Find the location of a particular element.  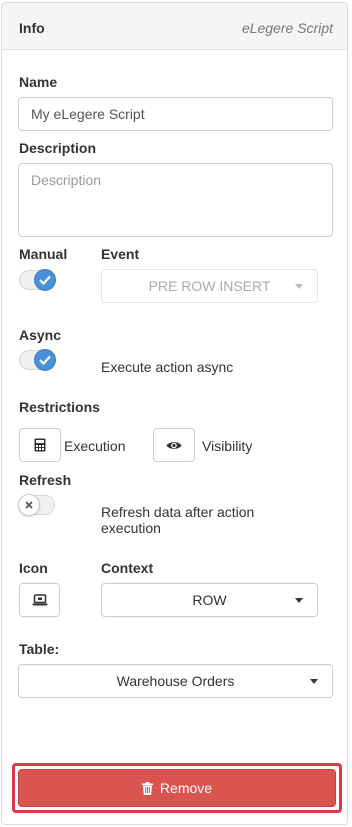

restrictions-label: Restrictions is located at coordinates (59, 407).